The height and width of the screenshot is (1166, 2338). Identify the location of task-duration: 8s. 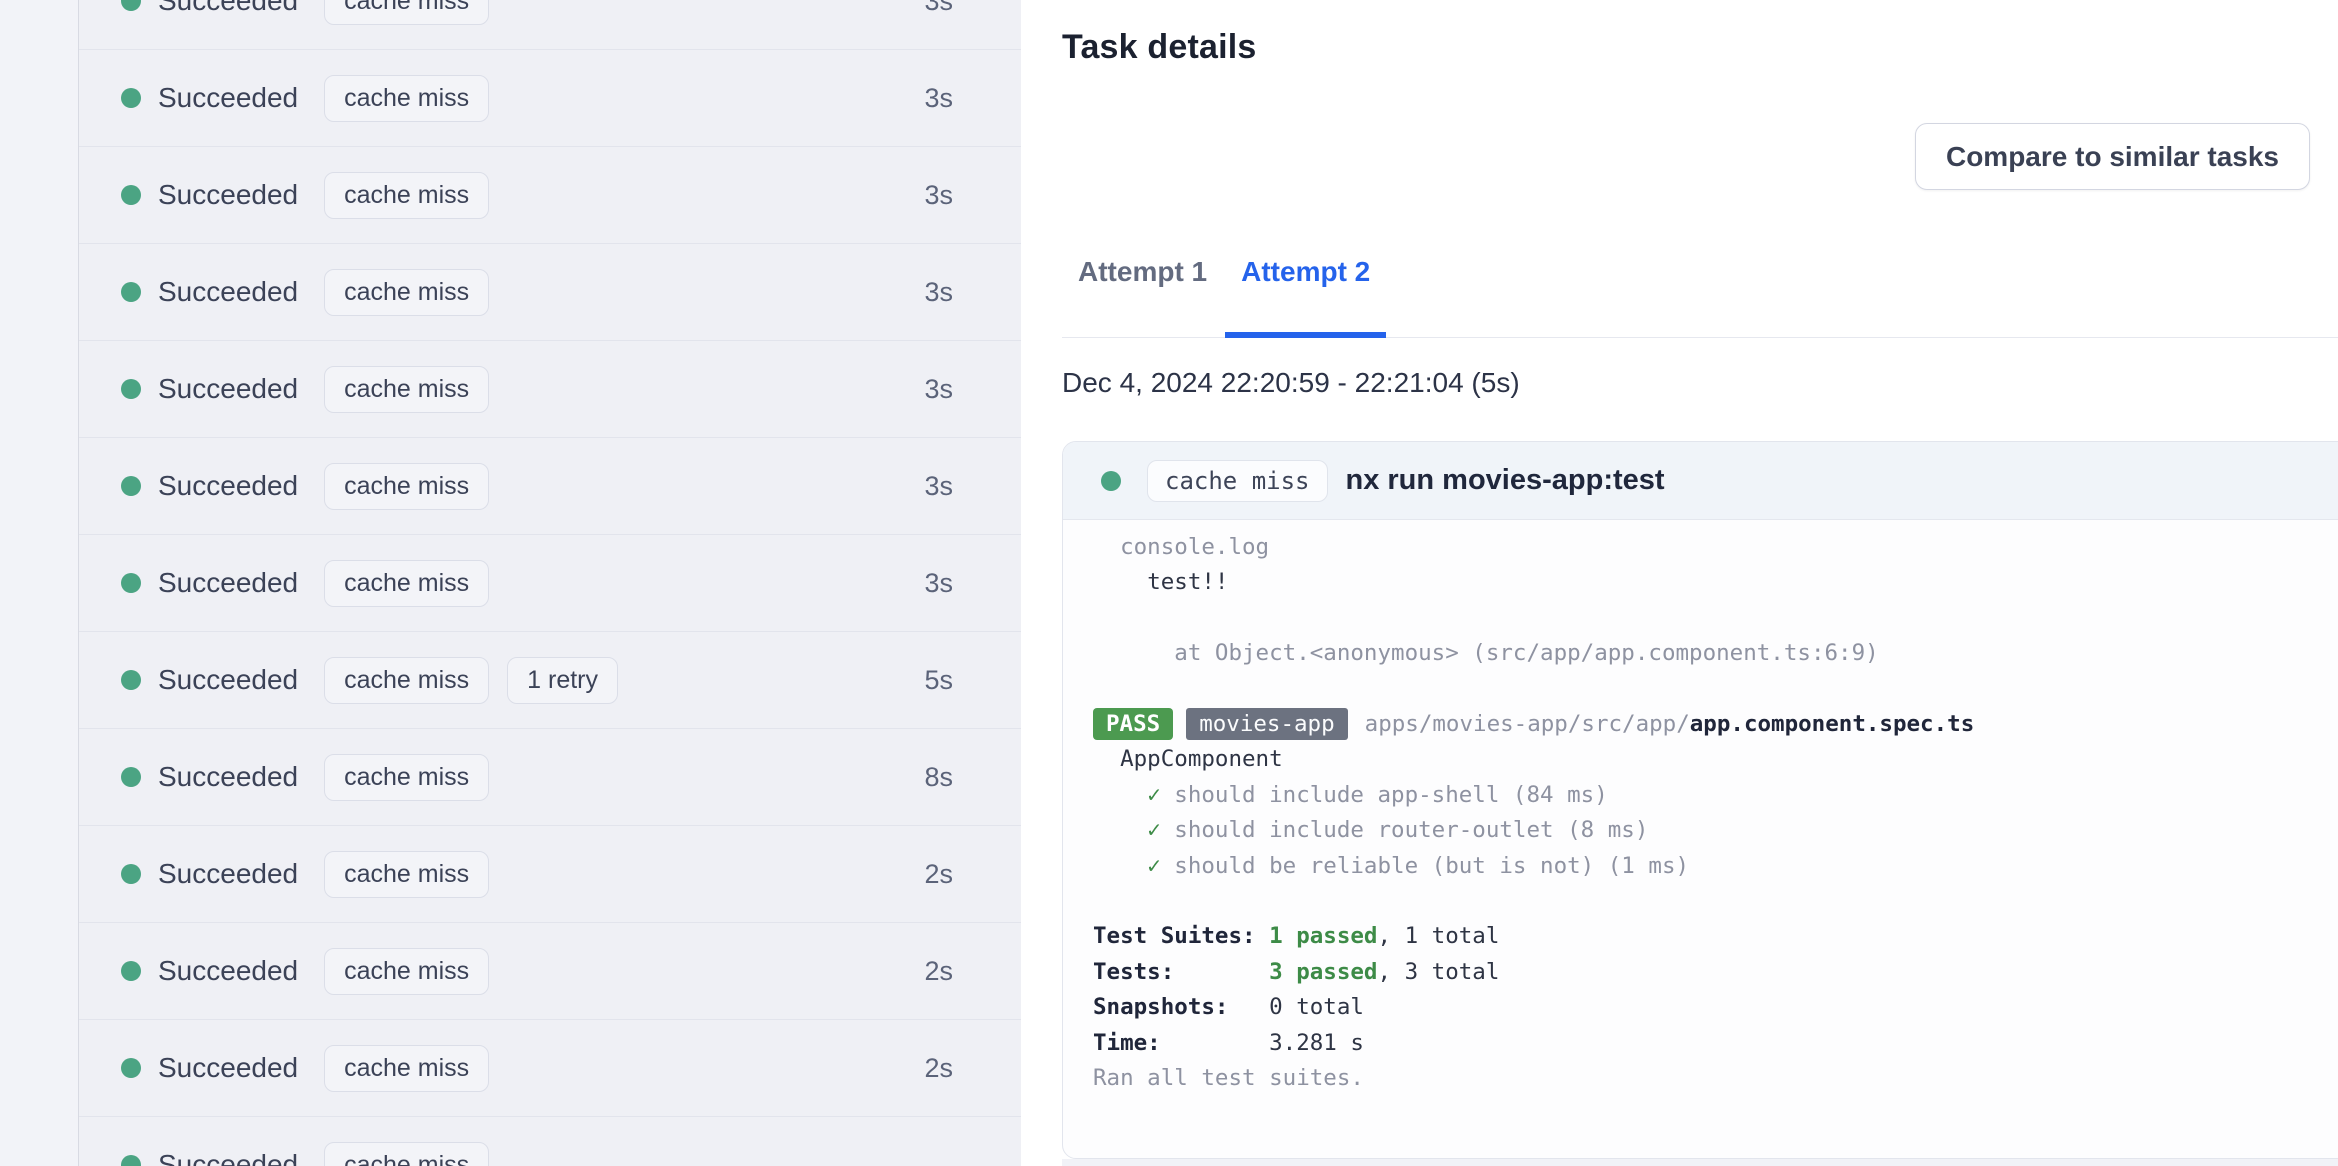
(938, 776).